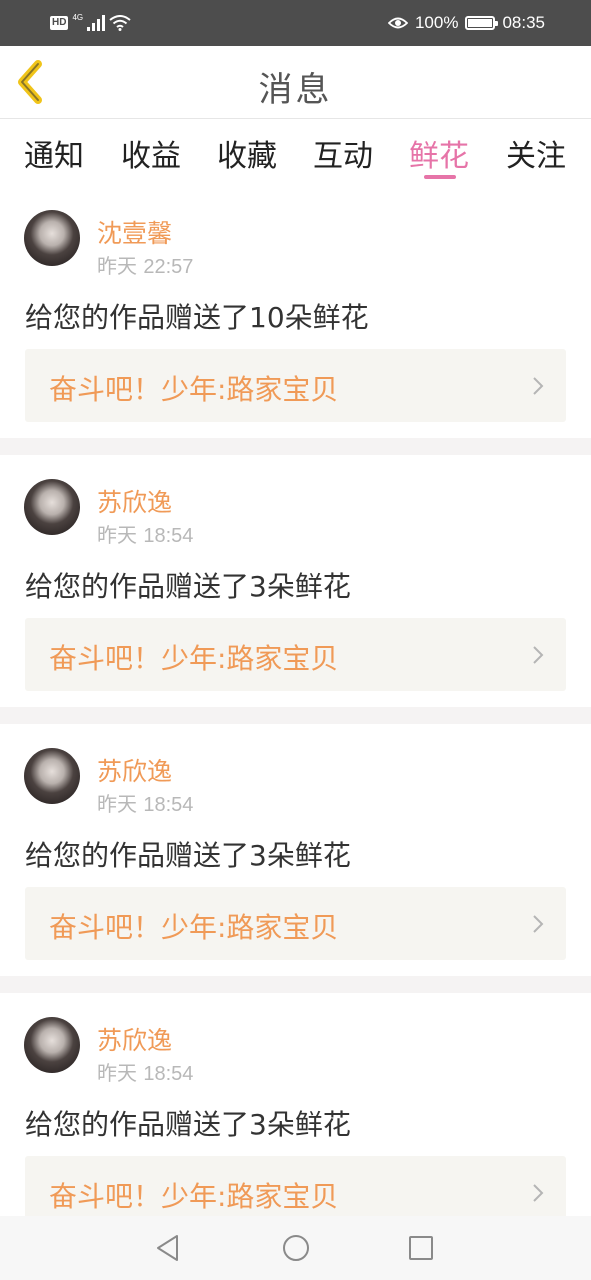 This screenshot has width=591, height=1280. What do you see at coordinates (151, 153) in the screenshot?
I see `tab-earnings: 收益` at bounding box center [151, 153].